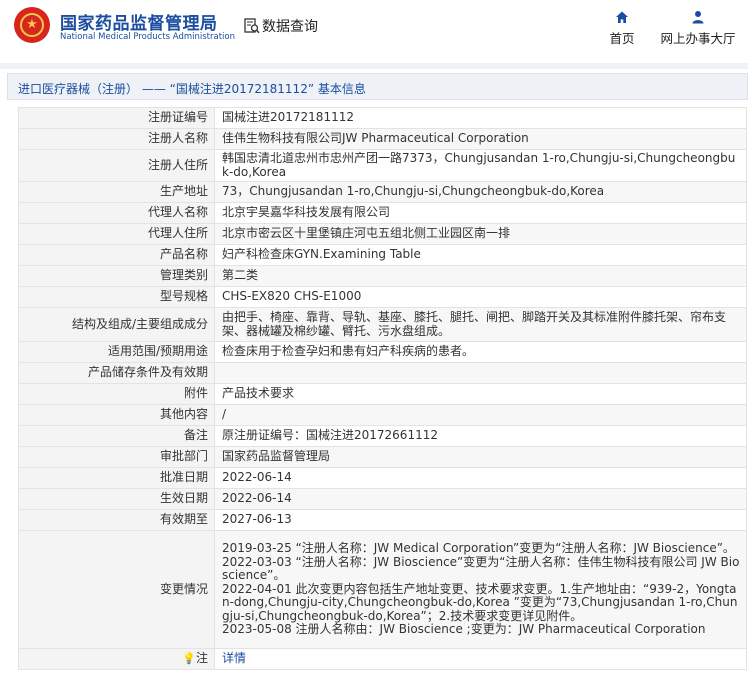 The width and height of the screenshot is (748, 686). I want to click on table-row: 产品名称 妇产科检查床GYN.Examining Table, so click(382, 255).